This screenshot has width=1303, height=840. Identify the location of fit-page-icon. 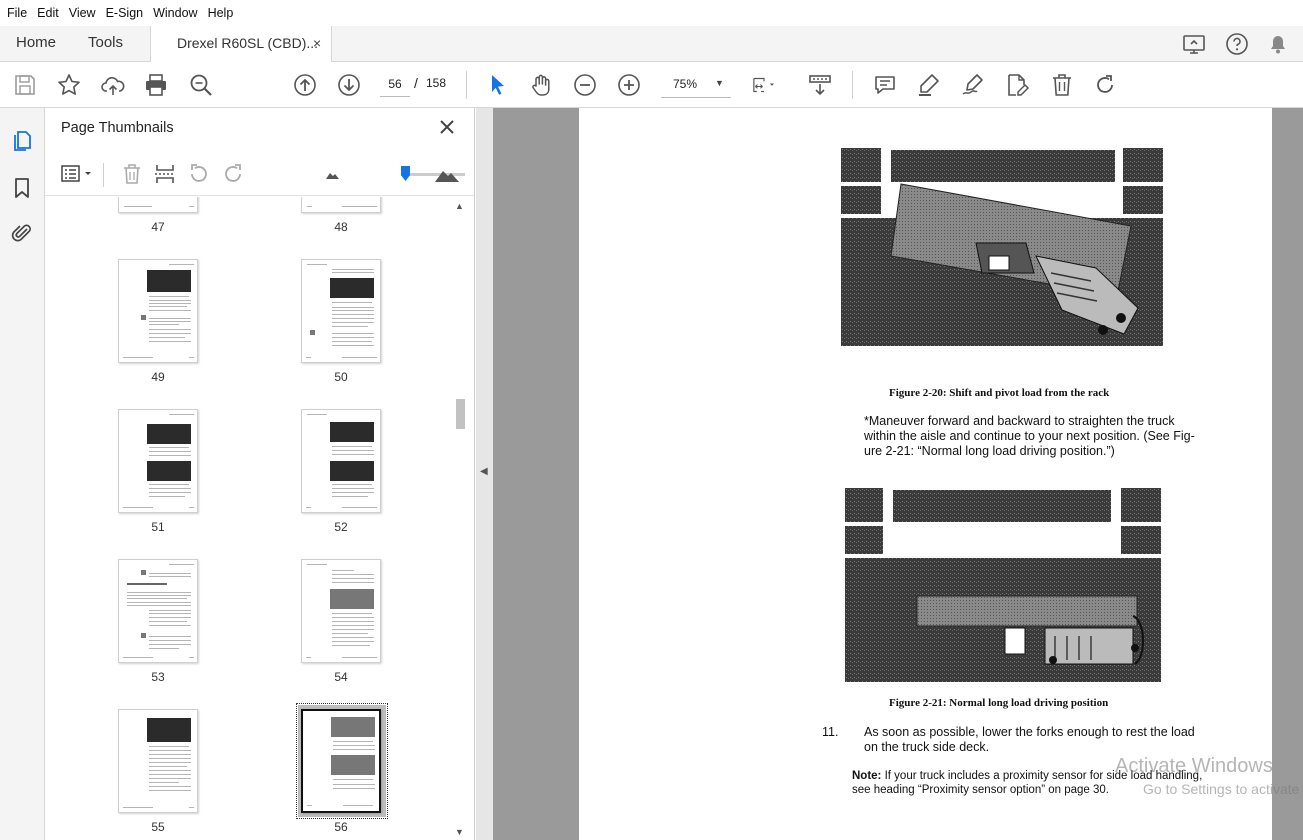
(769, 85).